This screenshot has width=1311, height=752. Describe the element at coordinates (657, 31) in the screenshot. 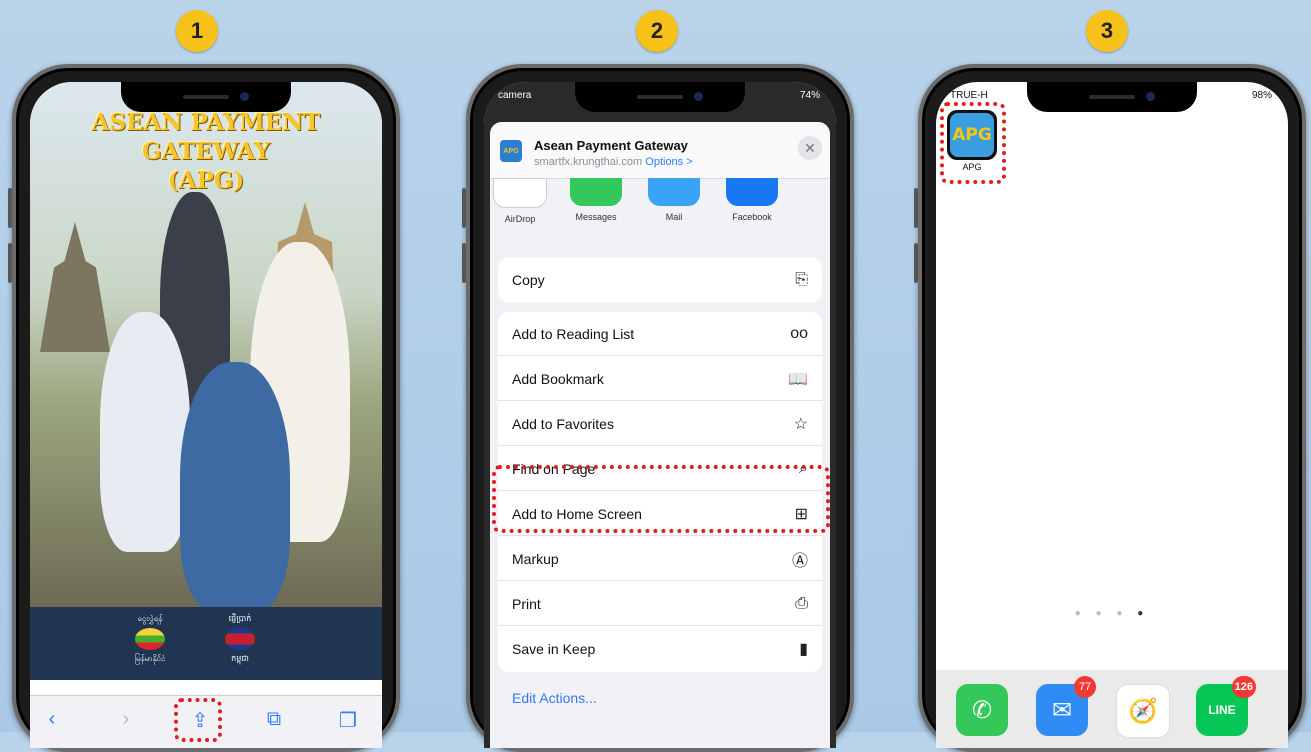

I see `step-badge-2: 2` at that location.